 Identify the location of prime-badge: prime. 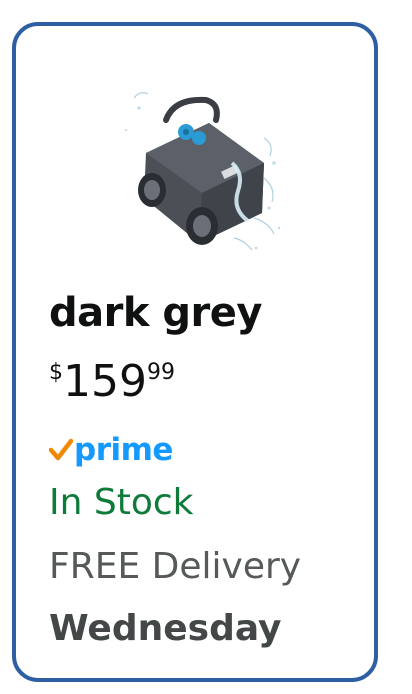
(111, 450).